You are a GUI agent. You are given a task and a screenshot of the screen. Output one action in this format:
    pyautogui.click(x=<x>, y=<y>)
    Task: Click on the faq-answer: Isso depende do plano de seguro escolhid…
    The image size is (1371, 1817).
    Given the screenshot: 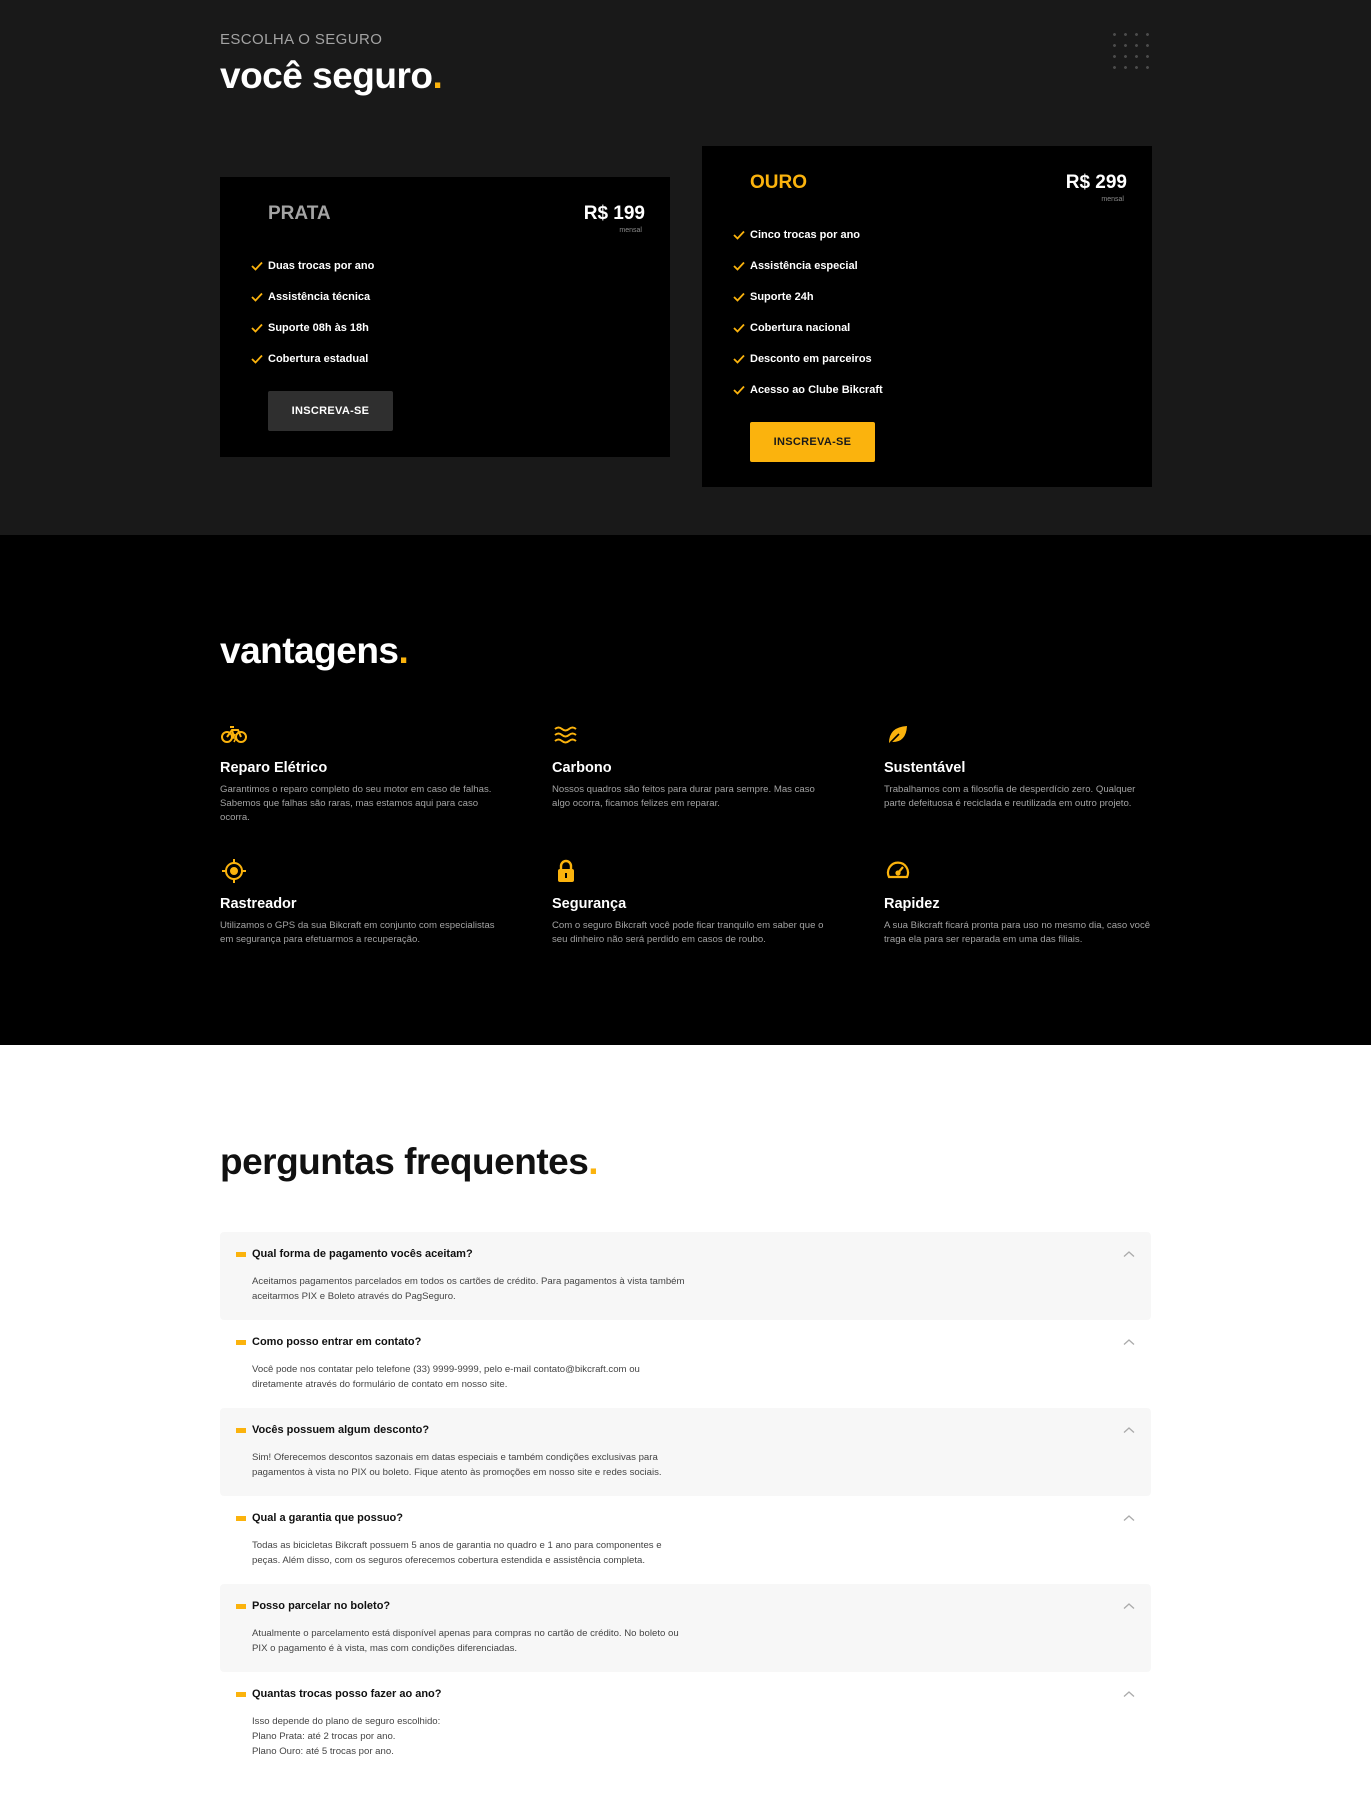 What is the action you would take?
    pyautogui.click(x=346, y=1736)
    